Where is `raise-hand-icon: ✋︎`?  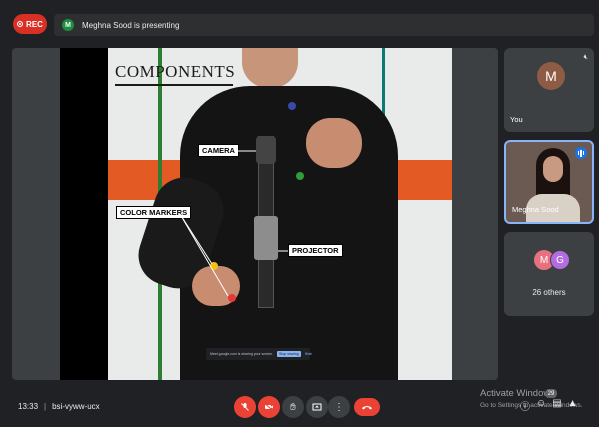
raise-hand-icon: ✋︎ is located at coordinates (293, 407).